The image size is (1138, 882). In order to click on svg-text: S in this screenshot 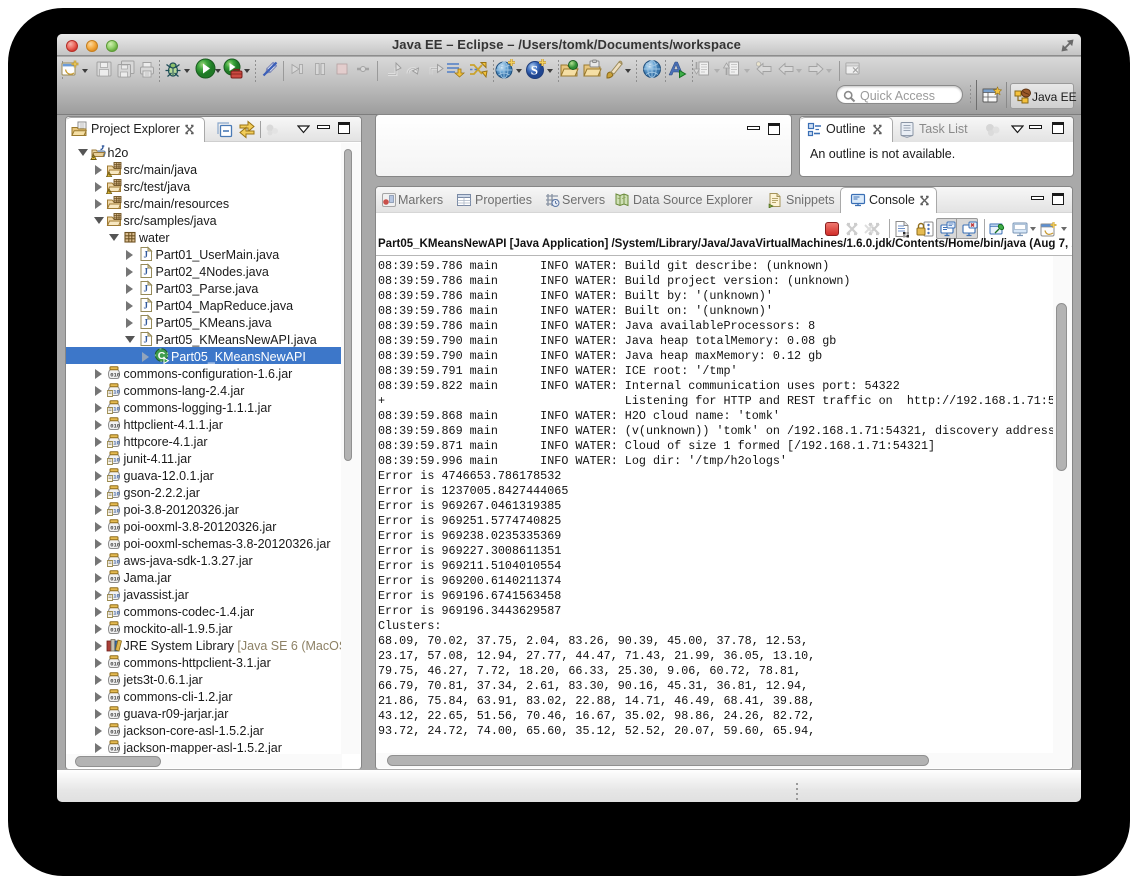, I will do `click(534, 69)`.